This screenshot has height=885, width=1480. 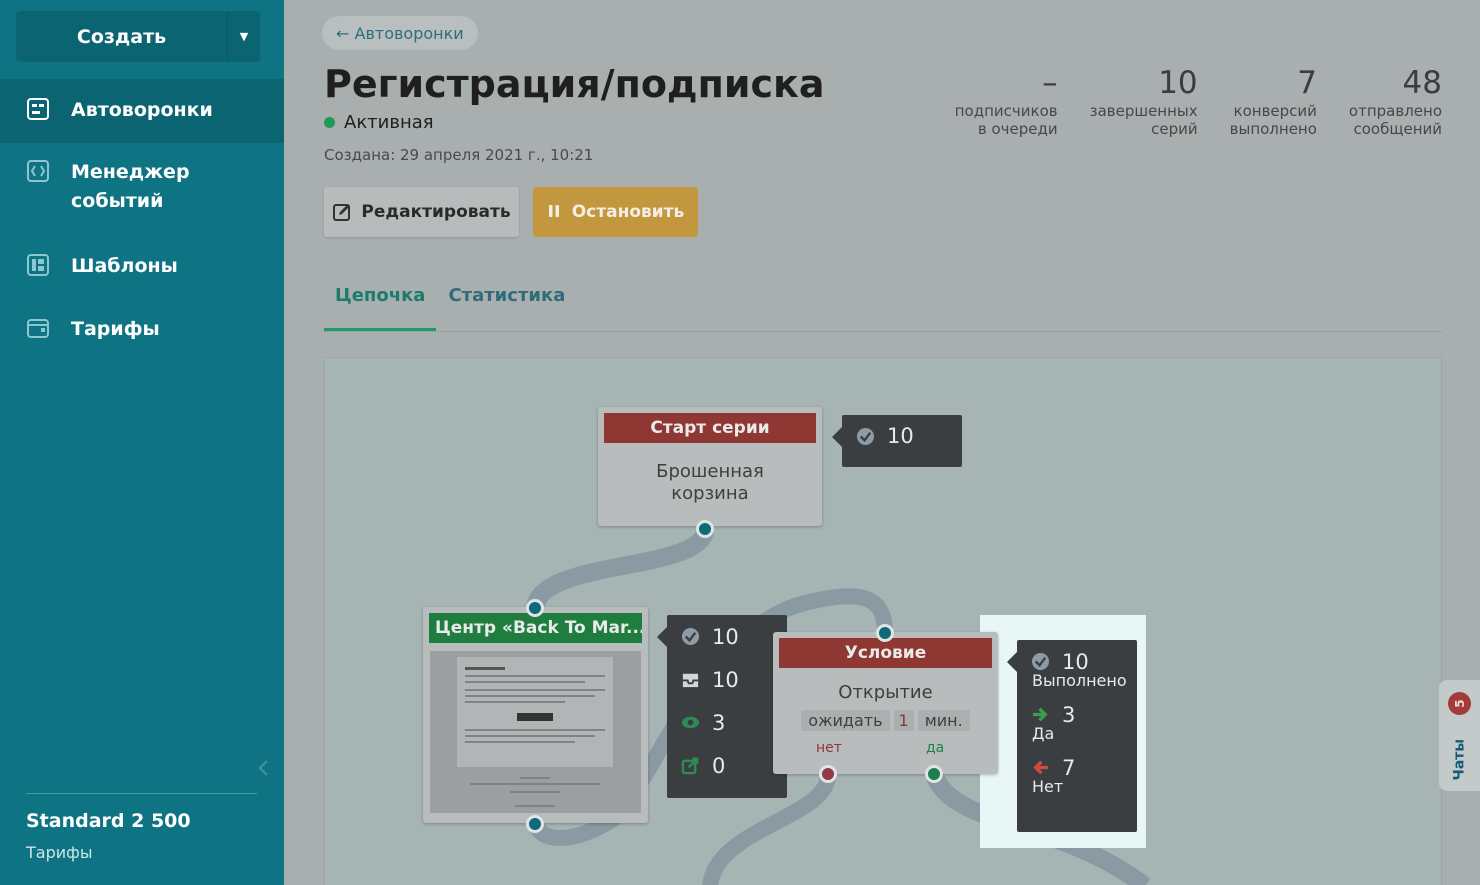 What do you see at coordinates (124, 266) in the screenshot?
I see `sidebar-item-label: Шаблоны` at bounding box center [124, 266].